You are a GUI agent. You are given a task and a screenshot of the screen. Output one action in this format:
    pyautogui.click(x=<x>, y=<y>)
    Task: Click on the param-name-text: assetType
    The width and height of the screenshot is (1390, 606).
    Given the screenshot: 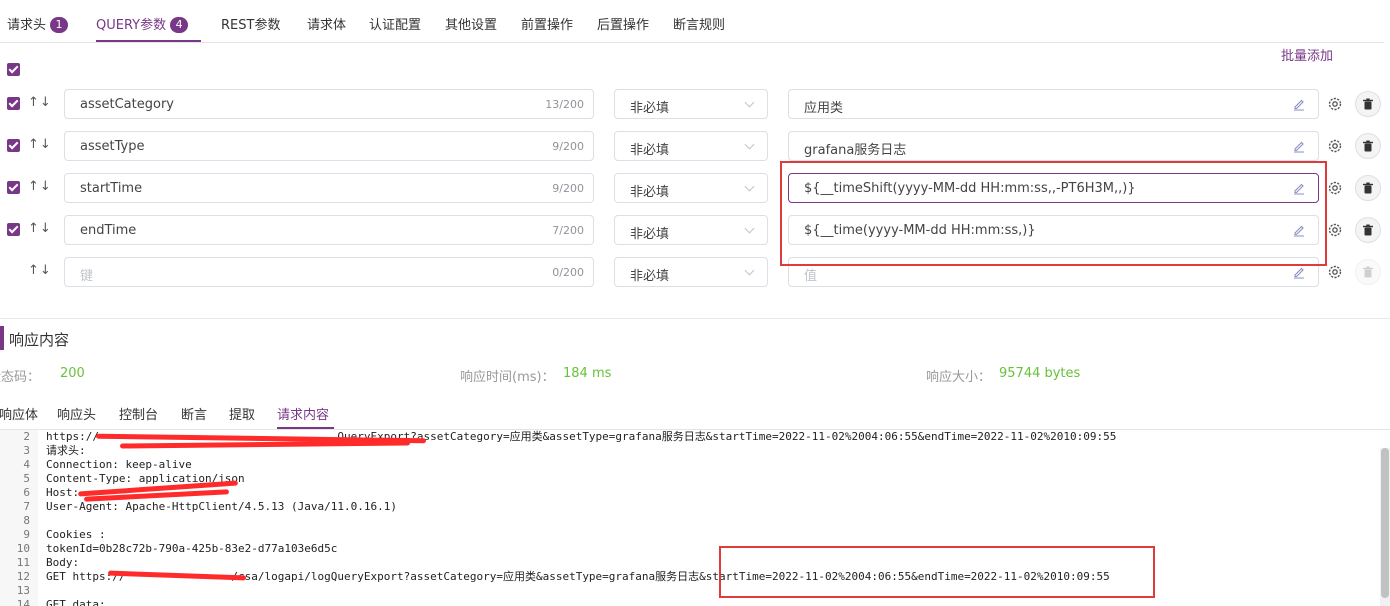 What is the action you would take?
    pyautogui.click(x=112, y=146)
    